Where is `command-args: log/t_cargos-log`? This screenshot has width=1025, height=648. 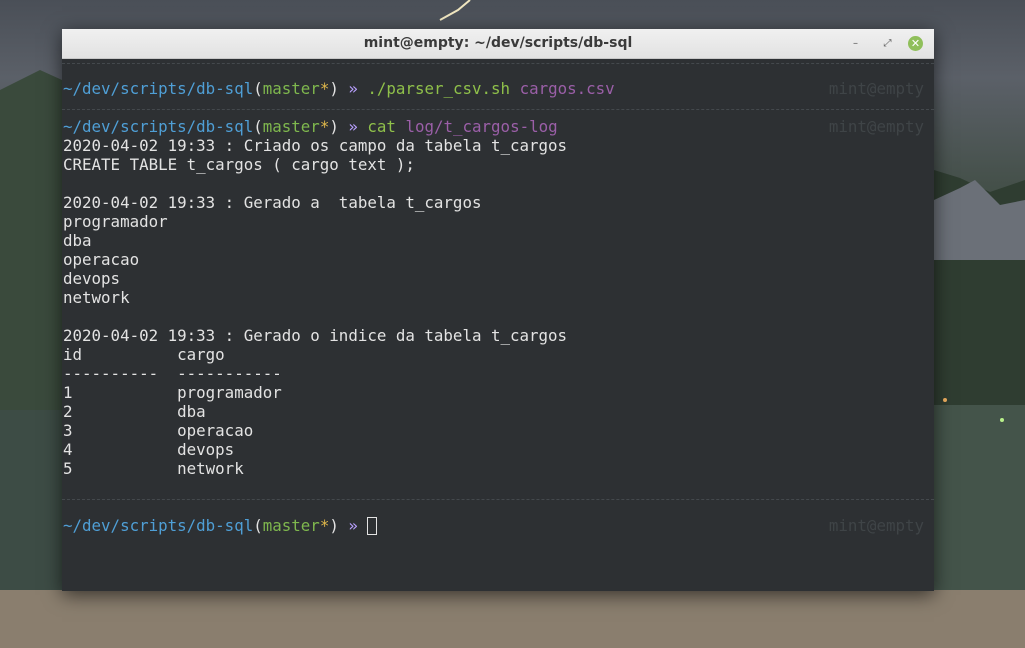 command-args: log/t_cargos-log is located at coordinates (481, 126).